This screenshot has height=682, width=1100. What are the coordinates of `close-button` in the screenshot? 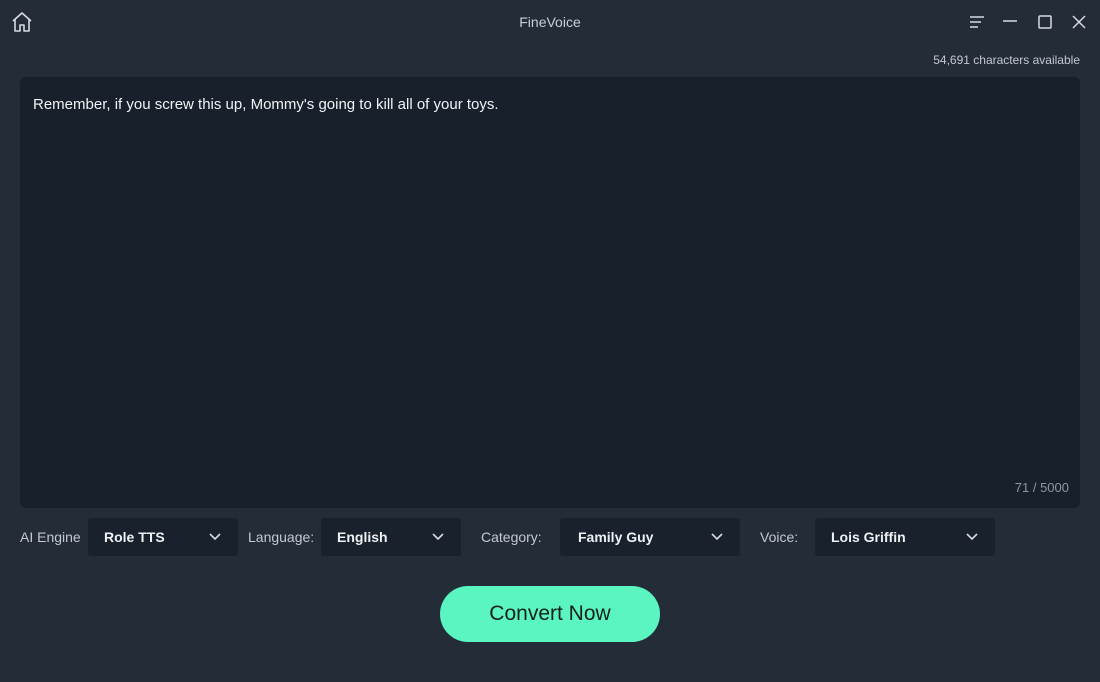 It's located at (1079, 22).